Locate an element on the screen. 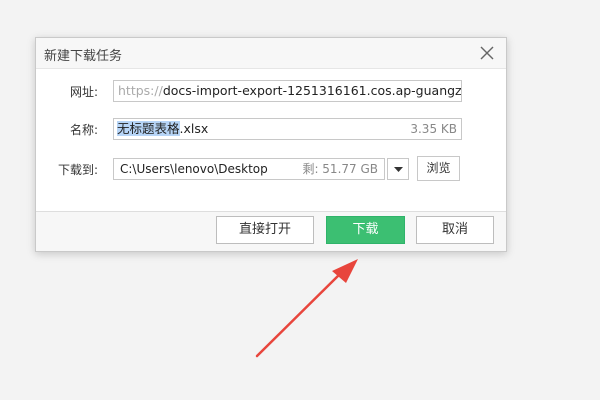 The height and width of the screenshot is (400, 600). dialog-title: 新建下载任务 is located at coordinates (83, 56).